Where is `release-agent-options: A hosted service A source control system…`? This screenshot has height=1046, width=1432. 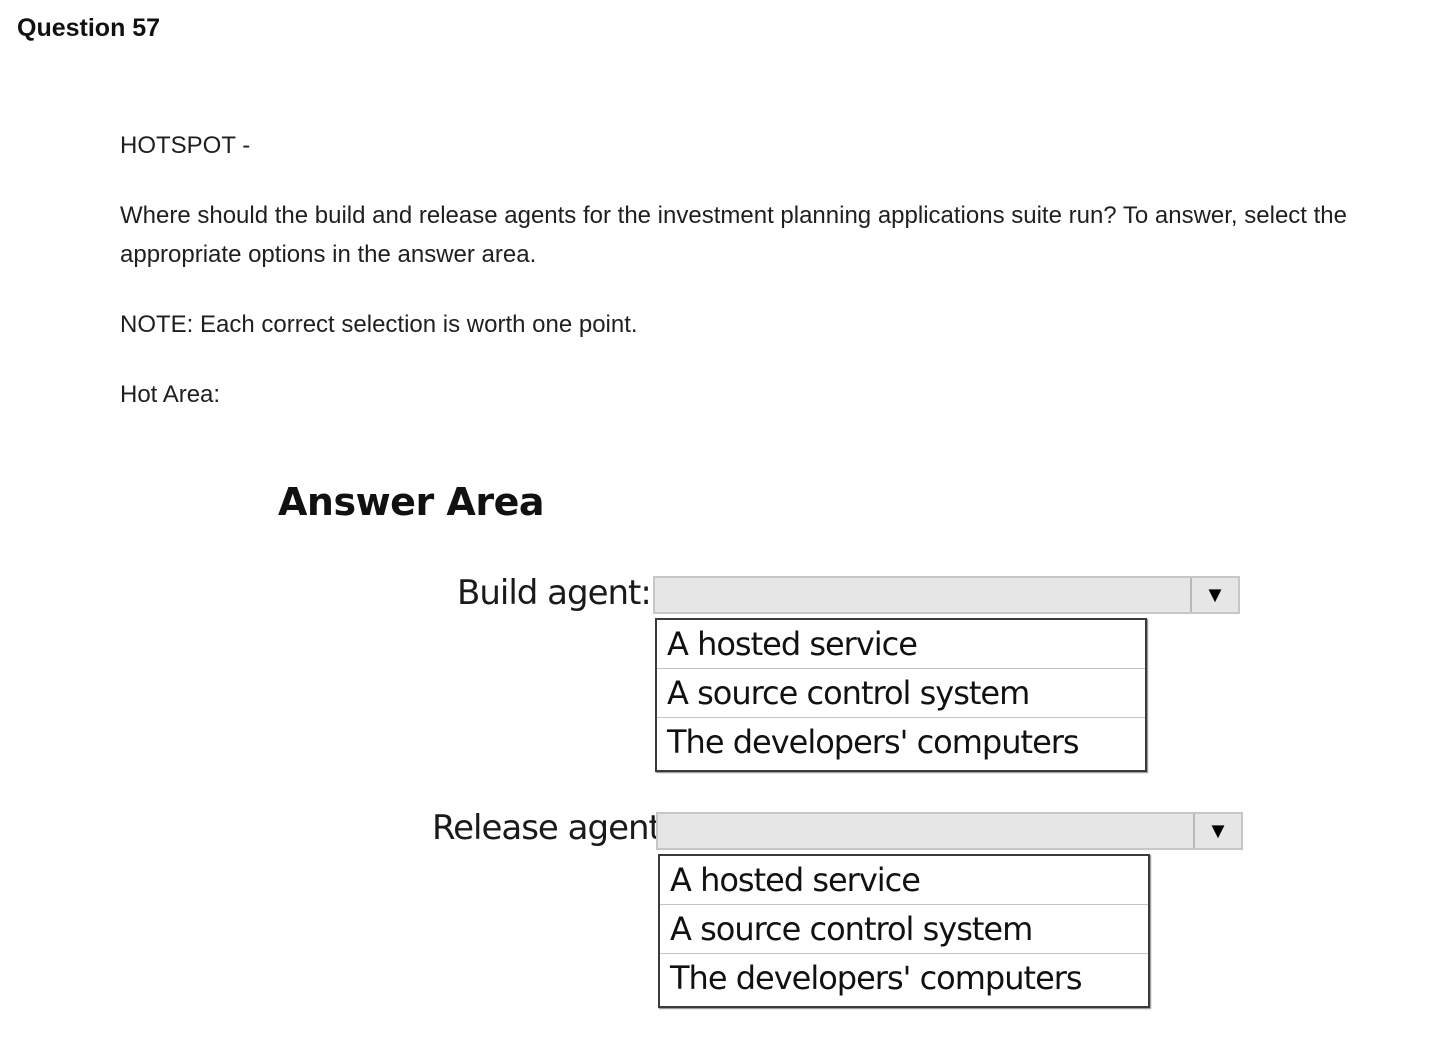
release-agent-options: A hosted service A source control system… is located at coordinates (904, 931).